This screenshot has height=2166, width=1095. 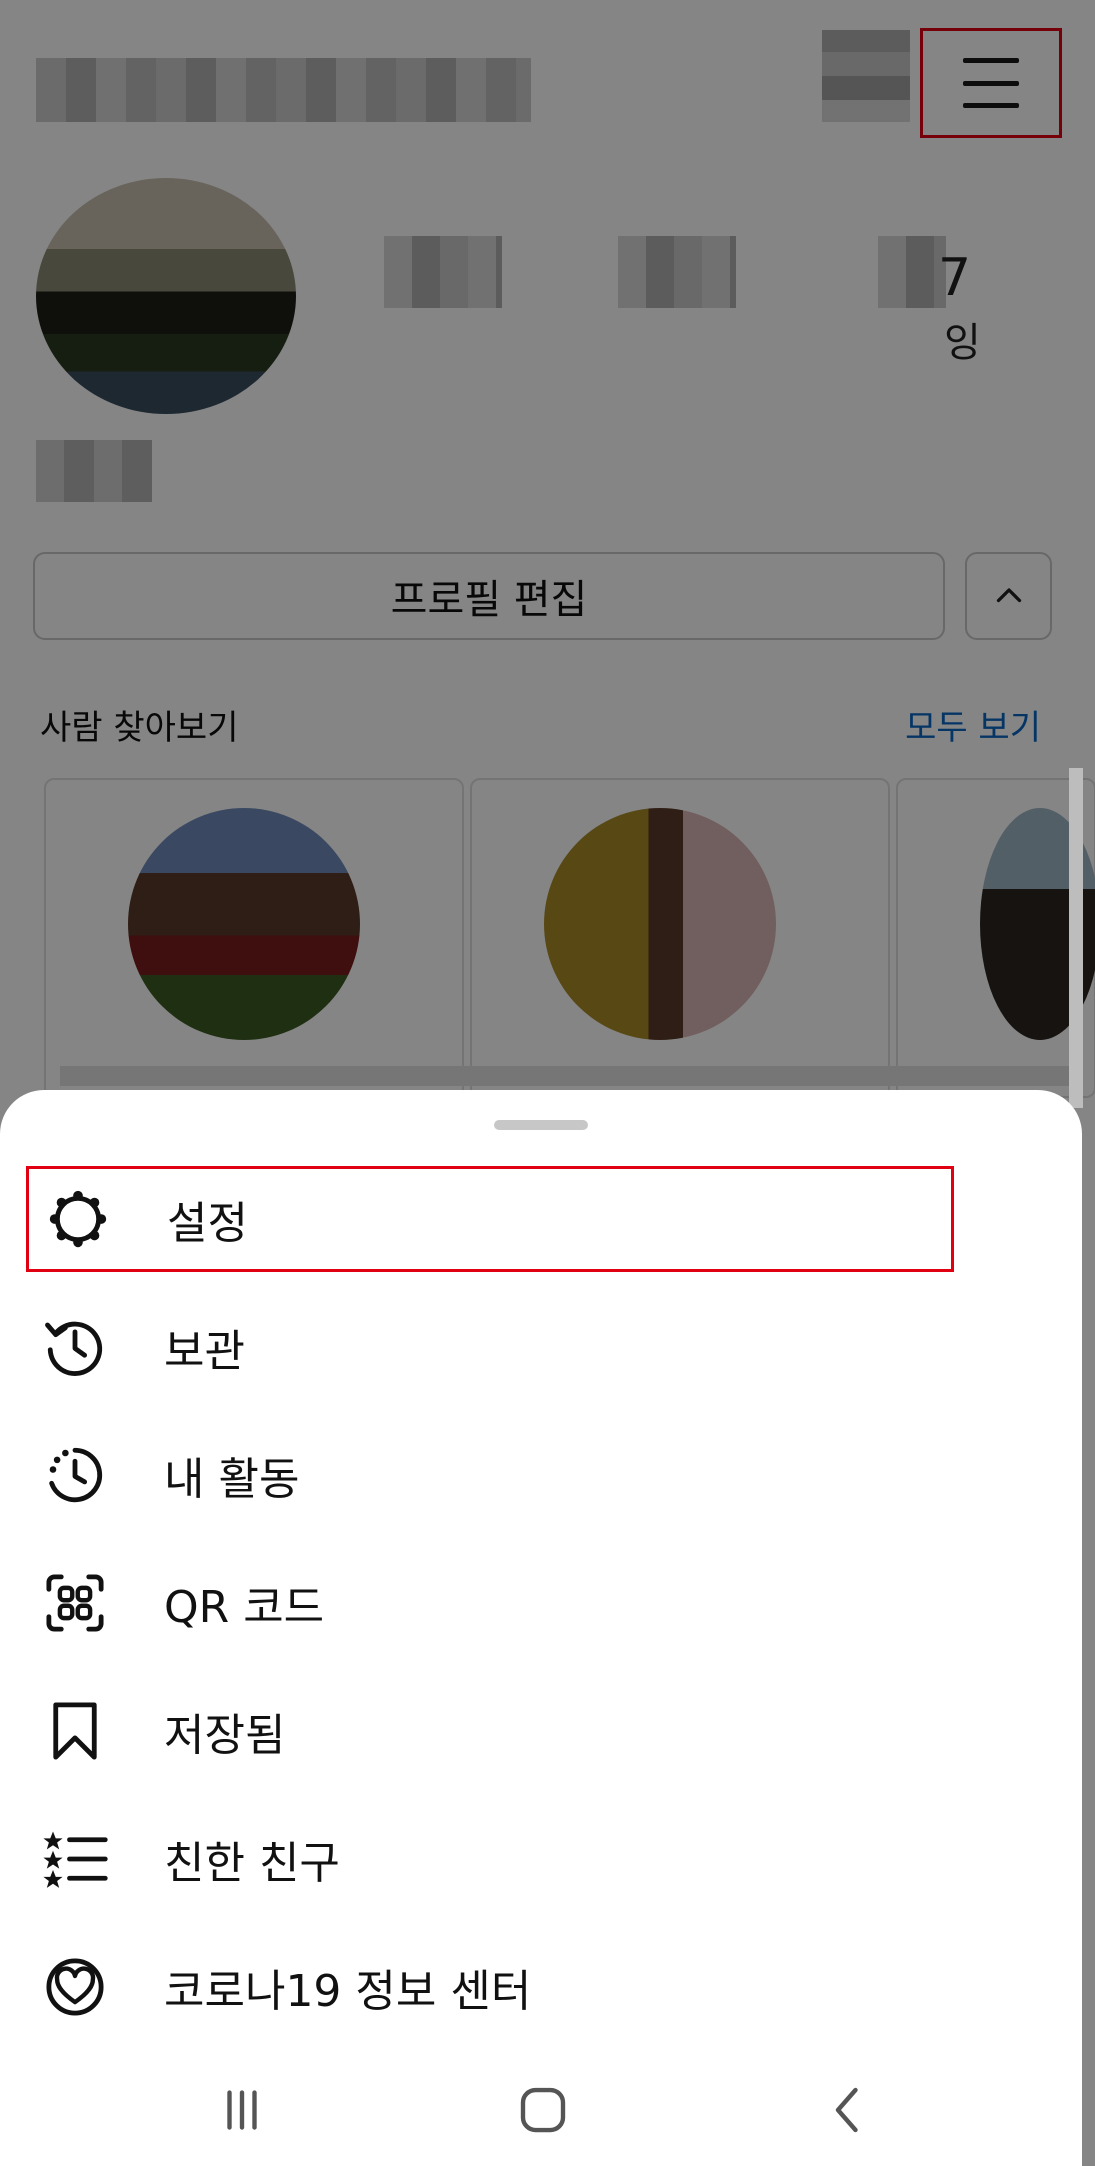 I want to click on home-button, so click(x=543, y=2110).